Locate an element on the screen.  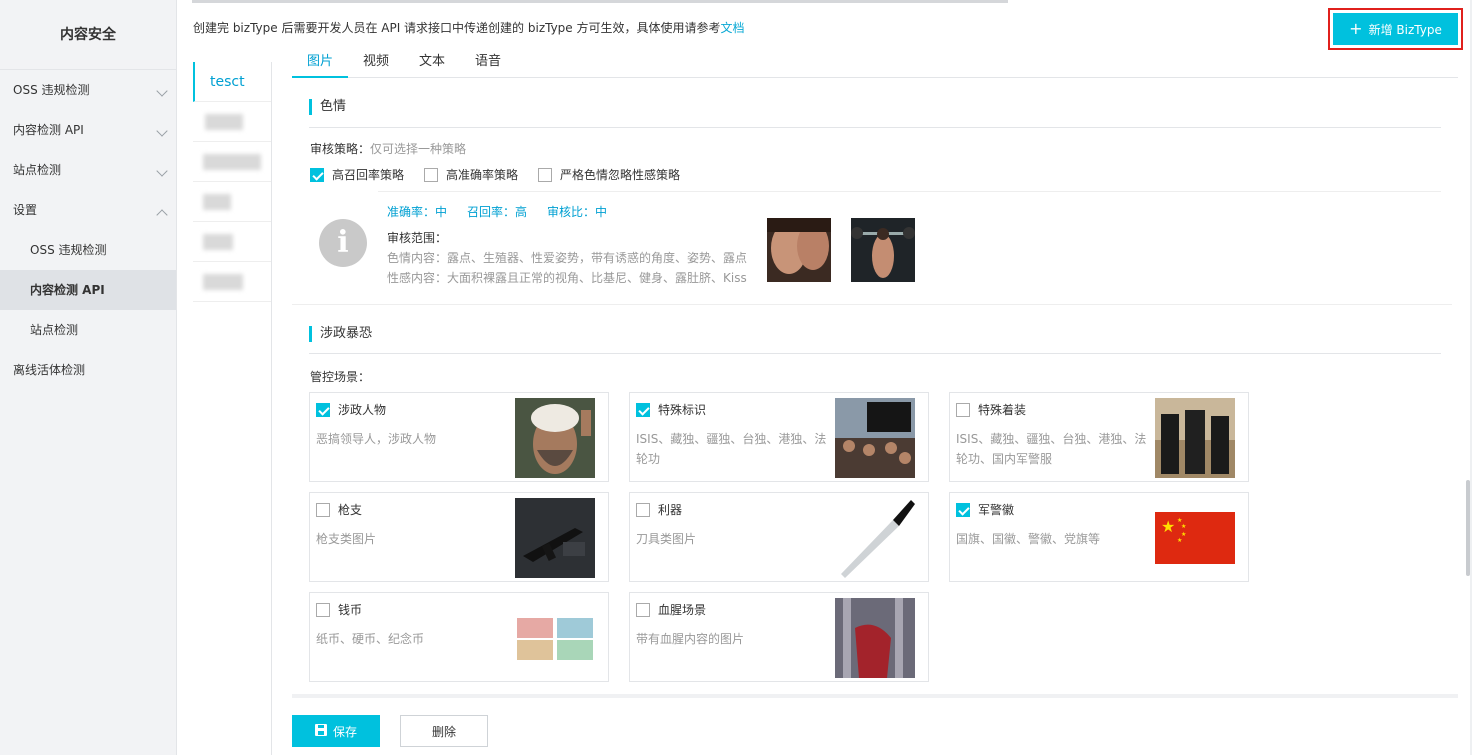
tab-image: 图片 is located at coordinates (320, 62).